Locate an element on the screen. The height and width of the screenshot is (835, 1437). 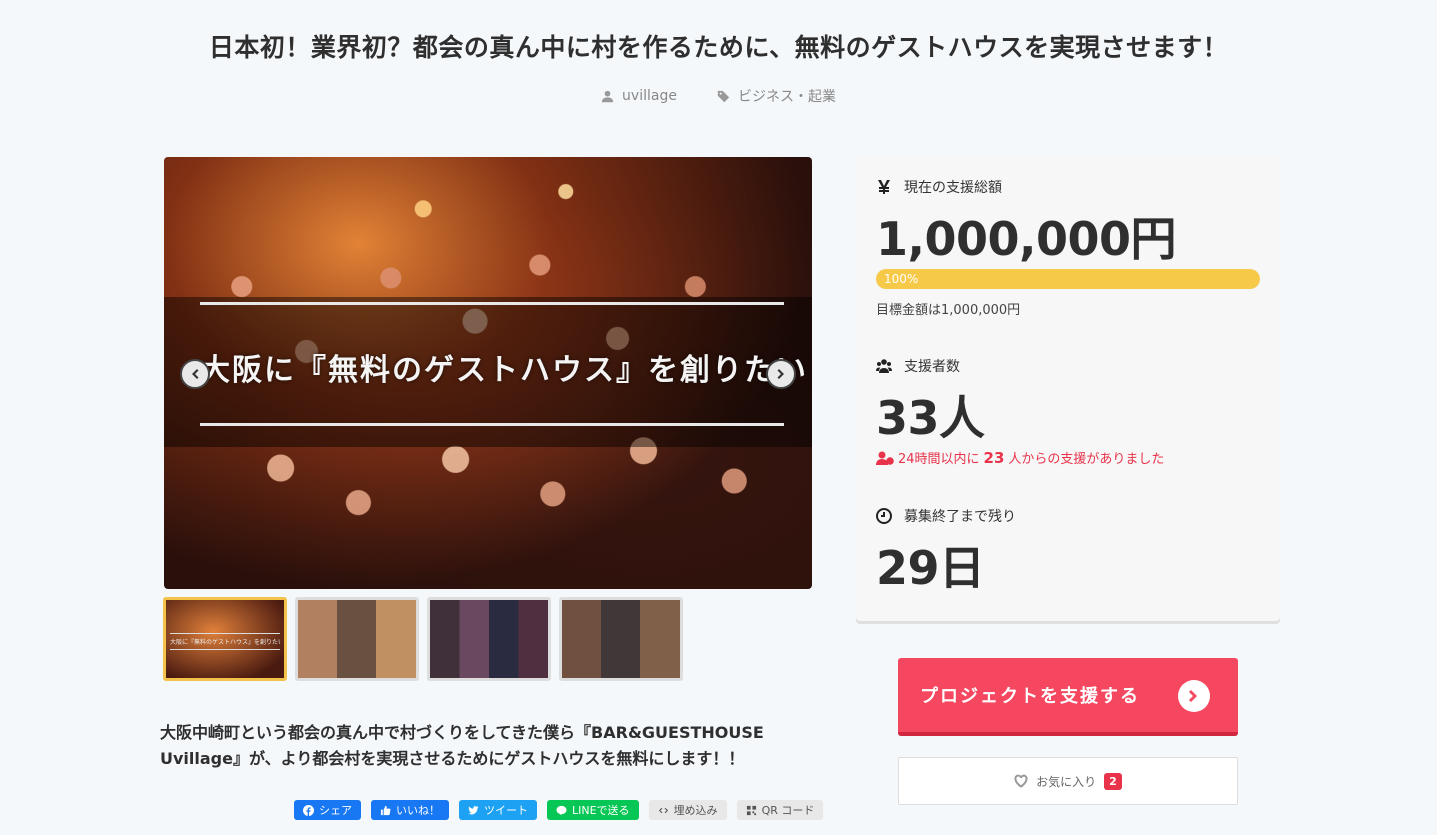
line-icon is located at coordinates (561, 810).